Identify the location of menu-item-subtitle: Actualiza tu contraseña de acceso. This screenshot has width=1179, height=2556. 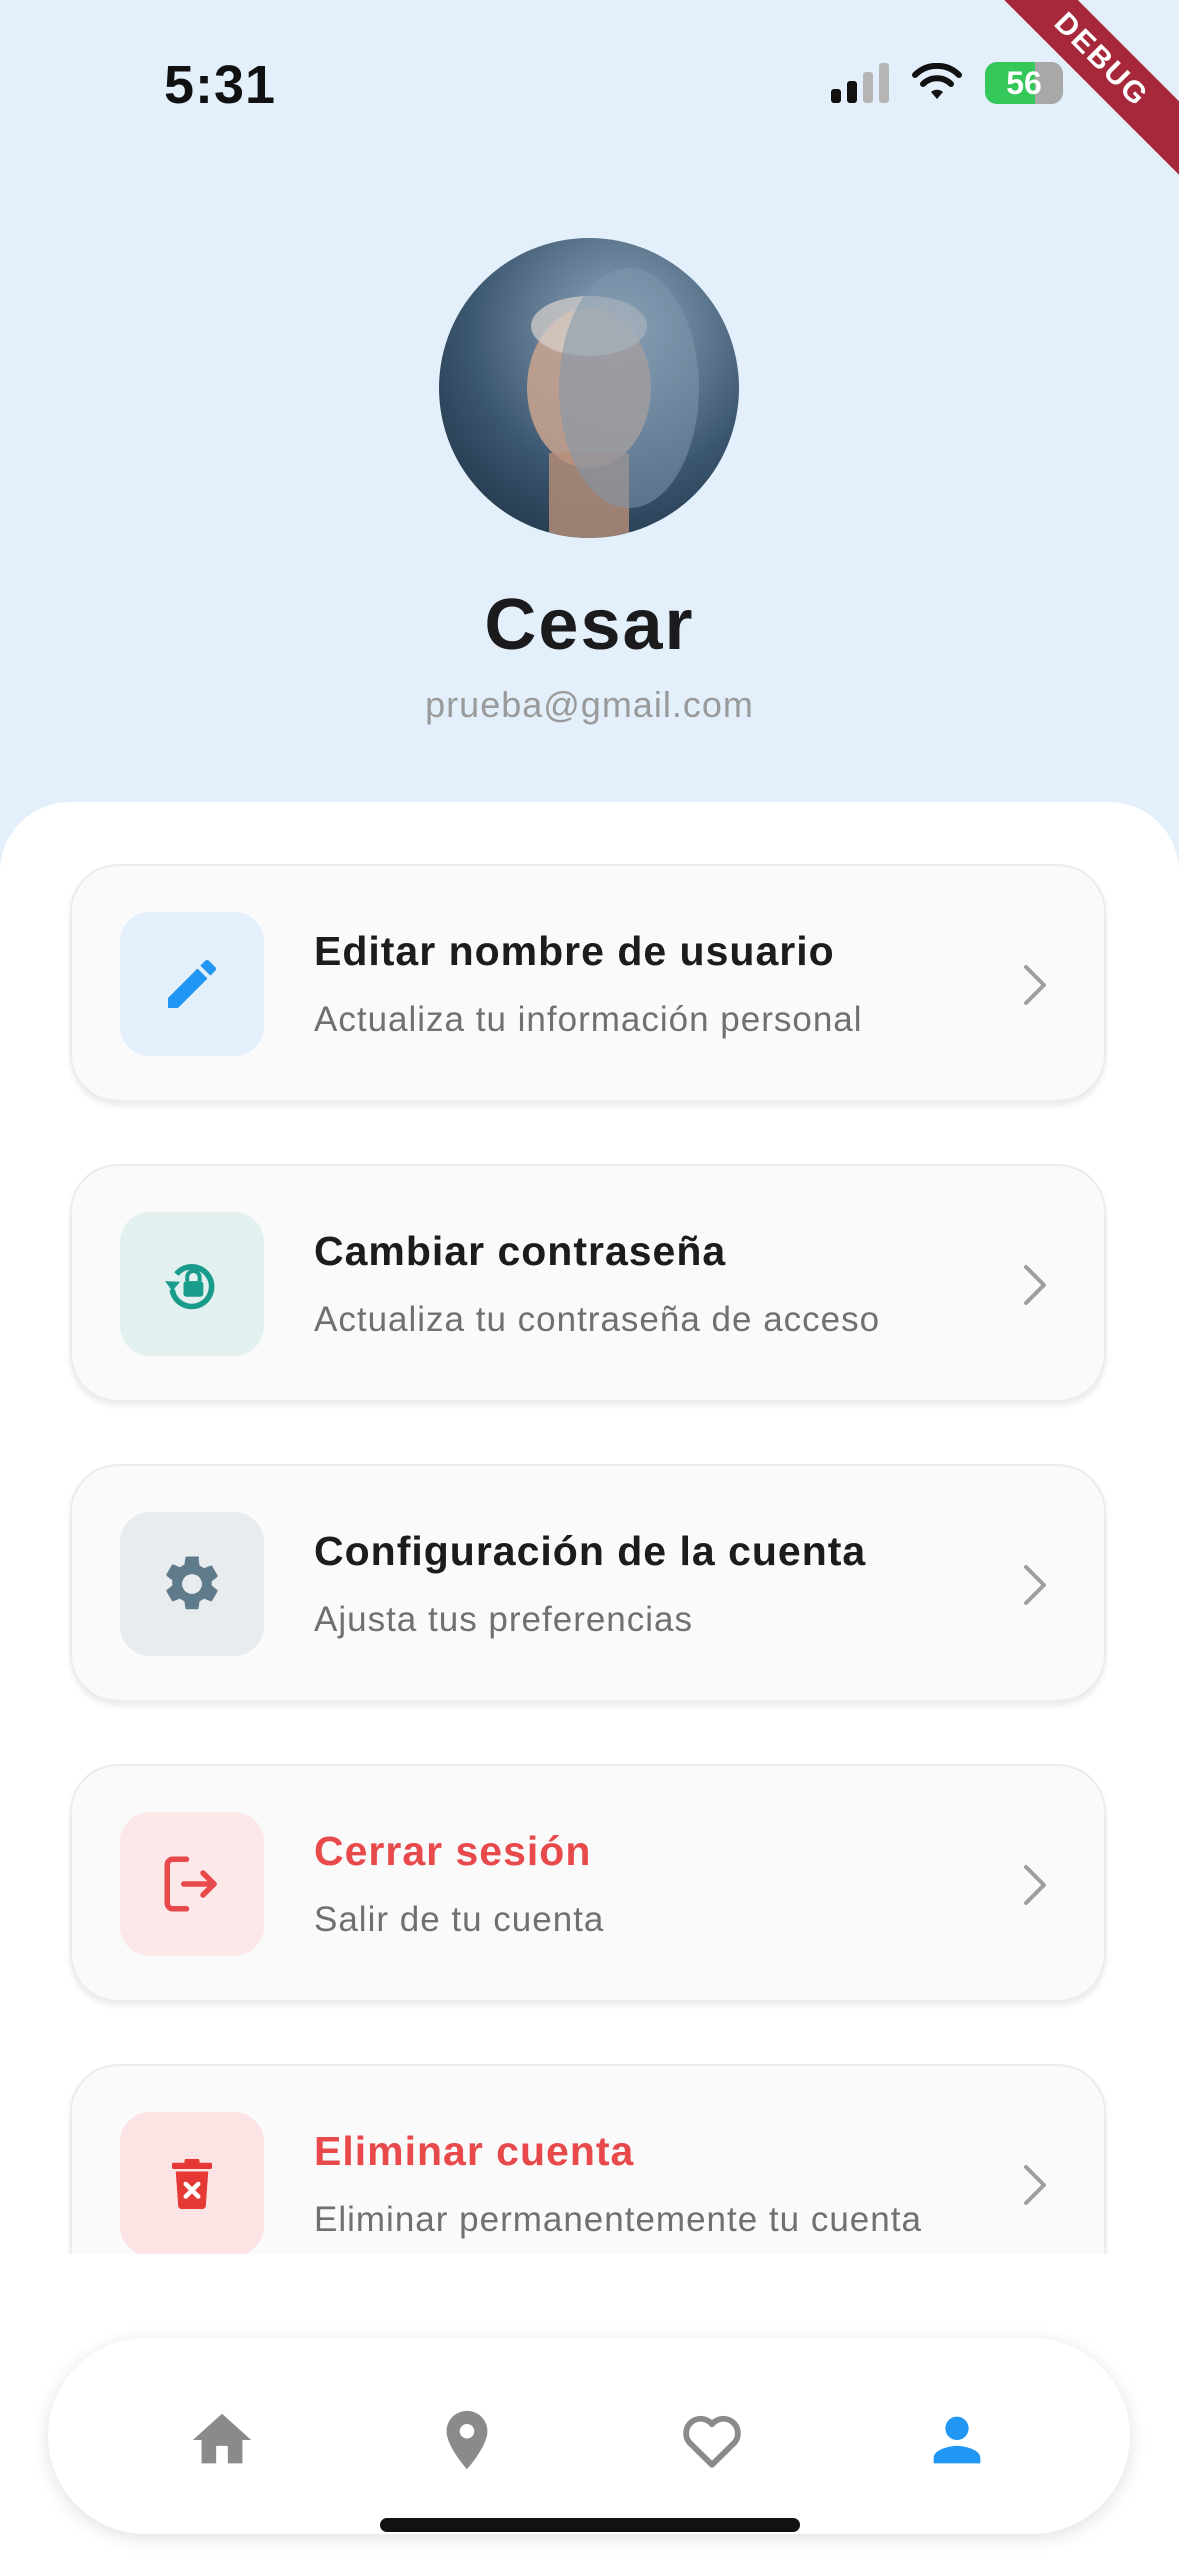
(597, 1319).